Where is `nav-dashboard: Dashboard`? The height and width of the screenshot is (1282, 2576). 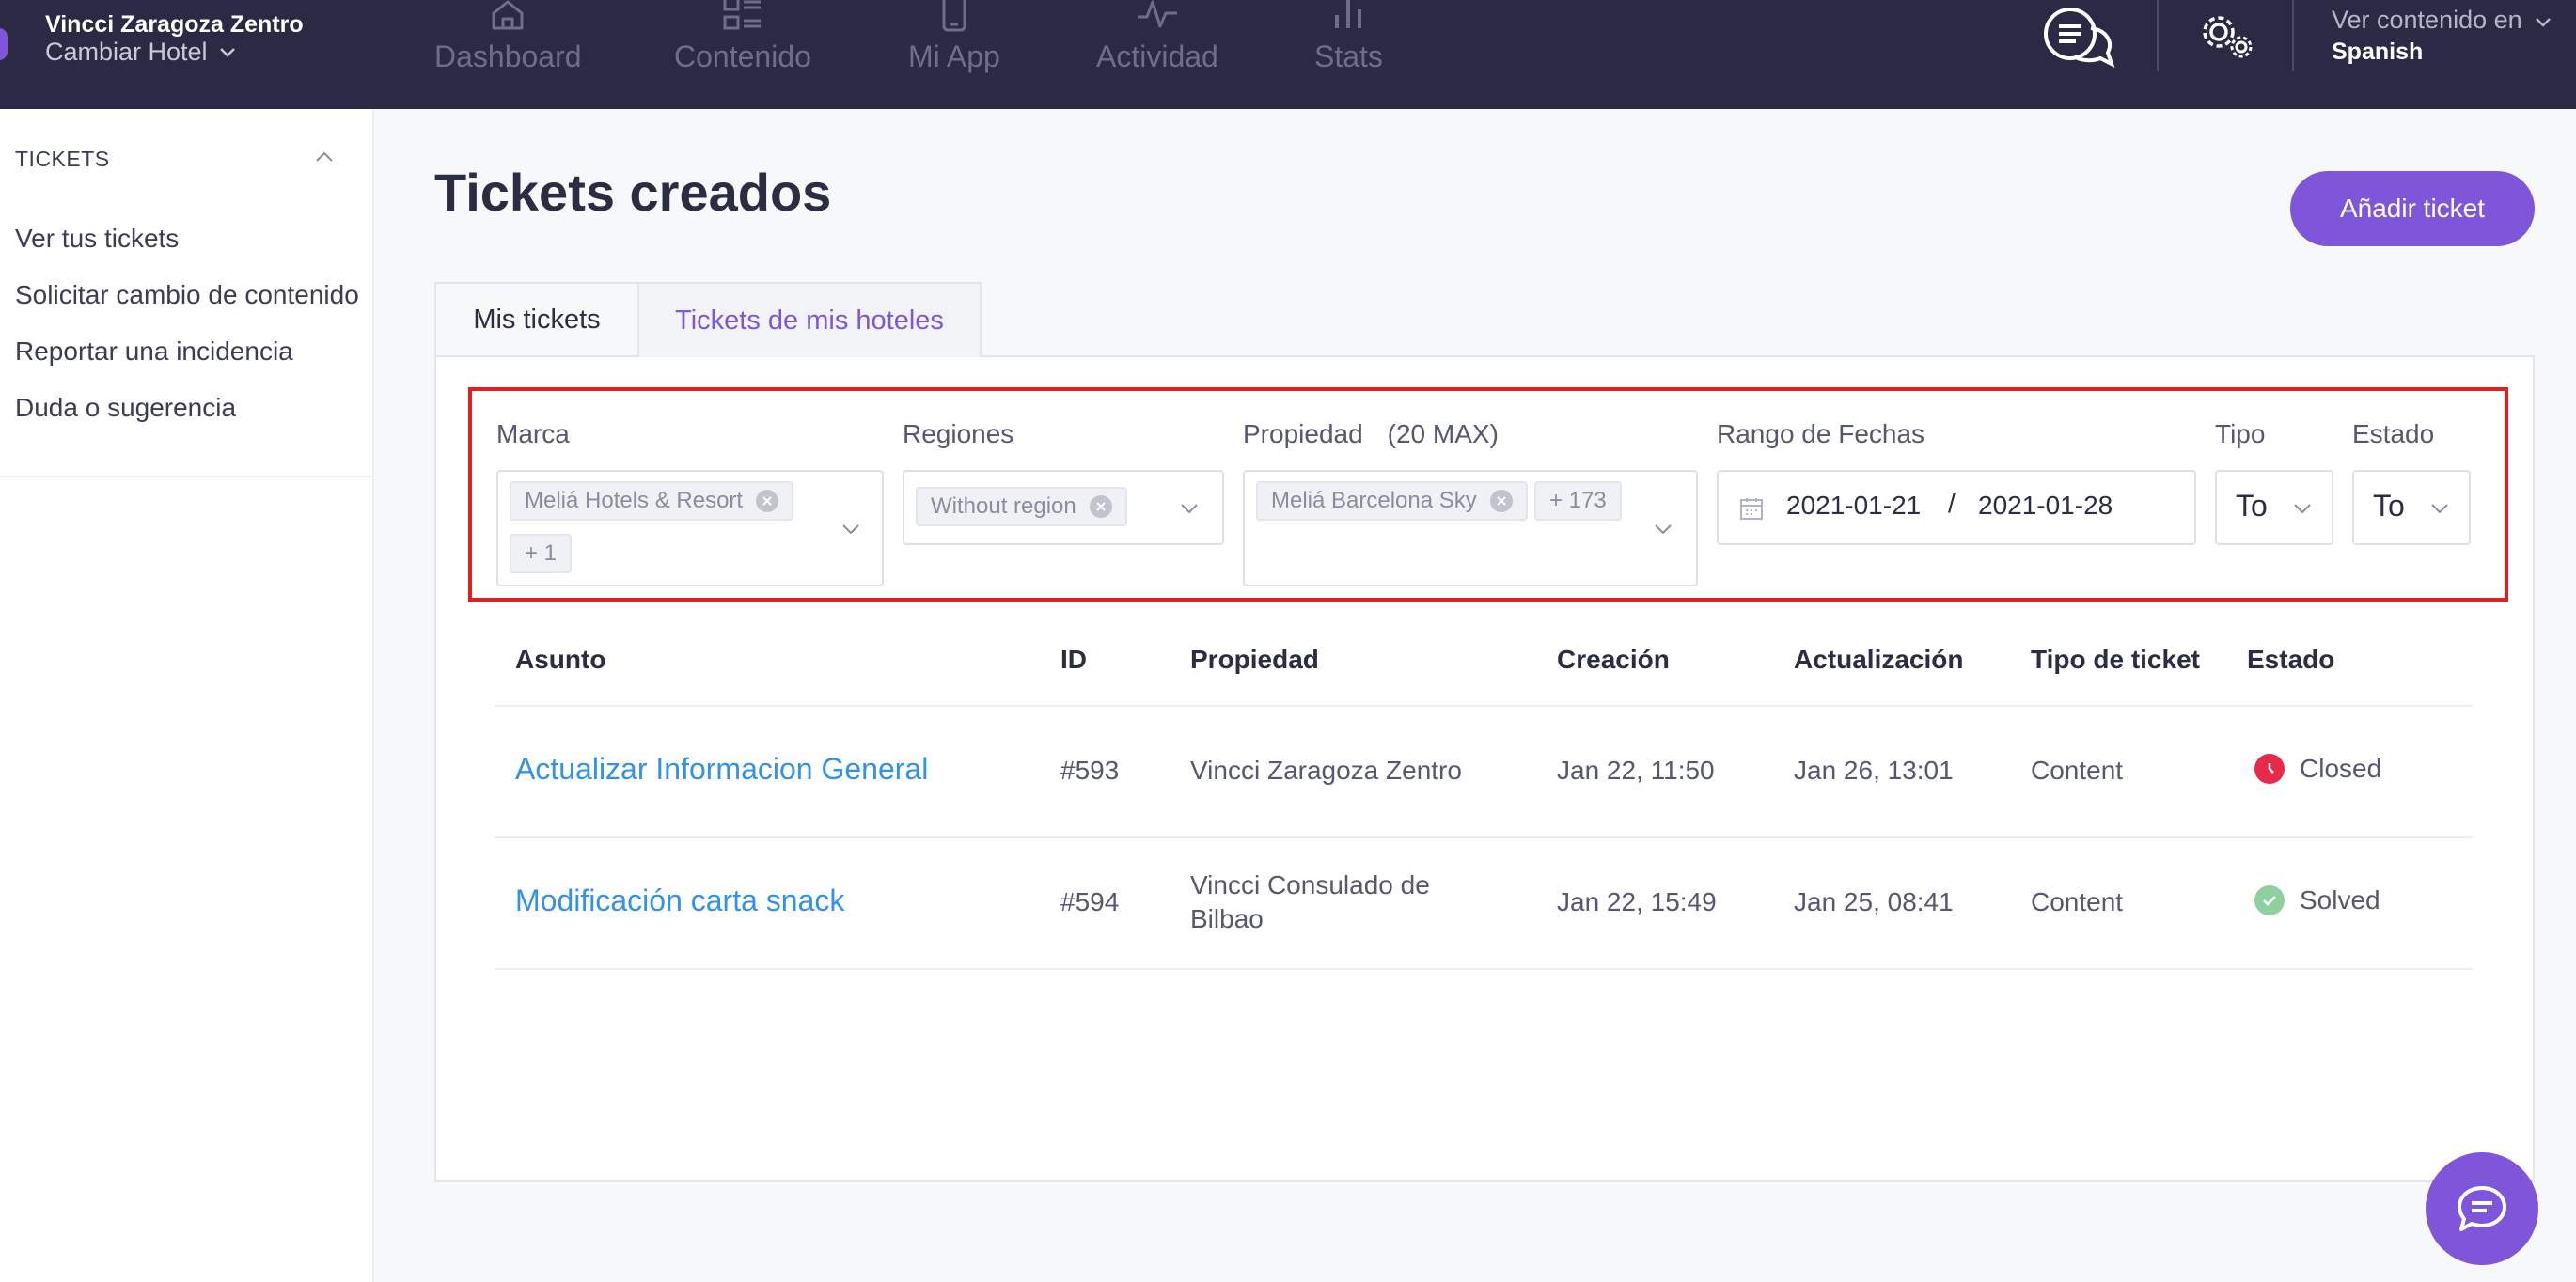 nav-dashboard: Dashboard is located at coordinates (508, 54).